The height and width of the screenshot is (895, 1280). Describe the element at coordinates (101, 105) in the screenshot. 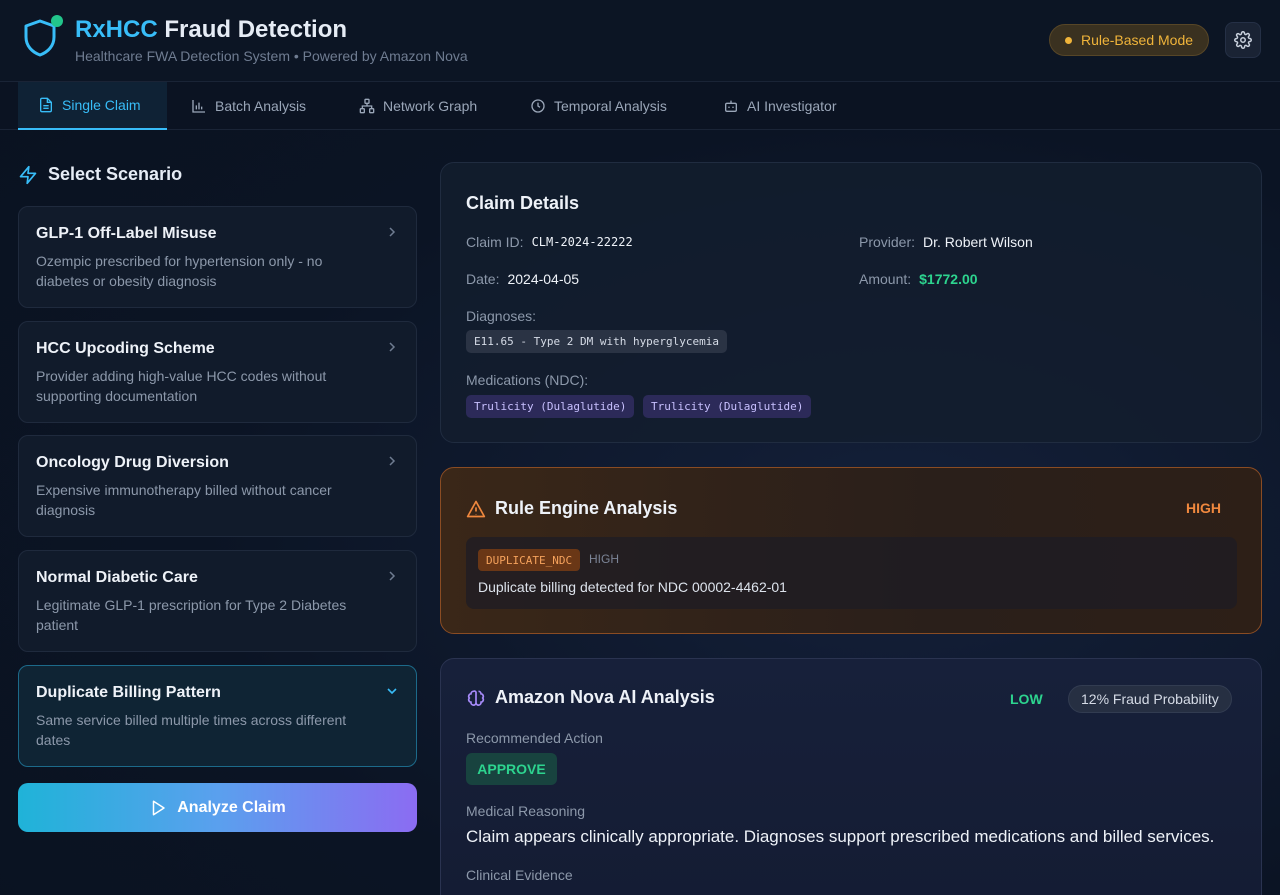

I see `tab-label: Single Claim` at that location.